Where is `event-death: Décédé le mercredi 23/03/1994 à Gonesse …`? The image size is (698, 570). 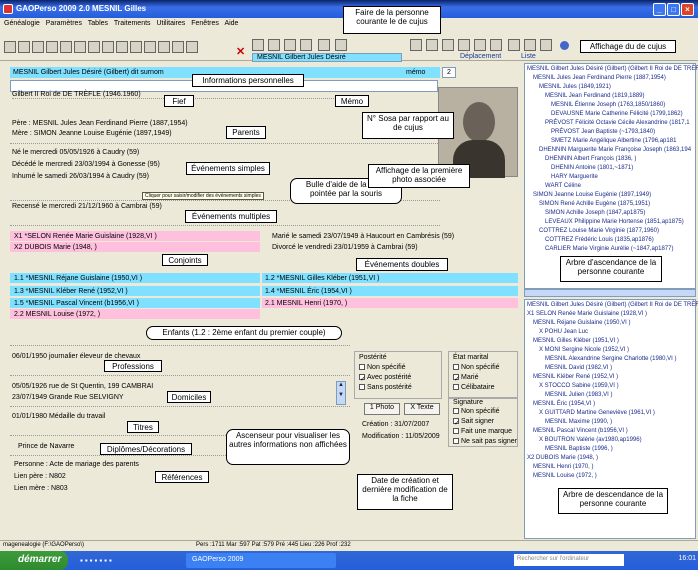
event-death: Décédé le mercredi 23/03/1994 à Gonesse … is located at coordinates (86, 164).